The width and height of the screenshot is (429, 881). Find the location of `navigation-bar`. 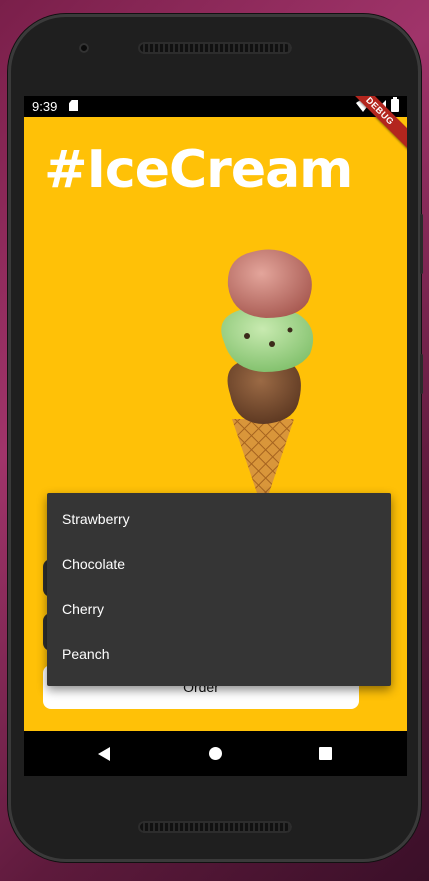

navigation-bar is located at coordinates (215, 753).